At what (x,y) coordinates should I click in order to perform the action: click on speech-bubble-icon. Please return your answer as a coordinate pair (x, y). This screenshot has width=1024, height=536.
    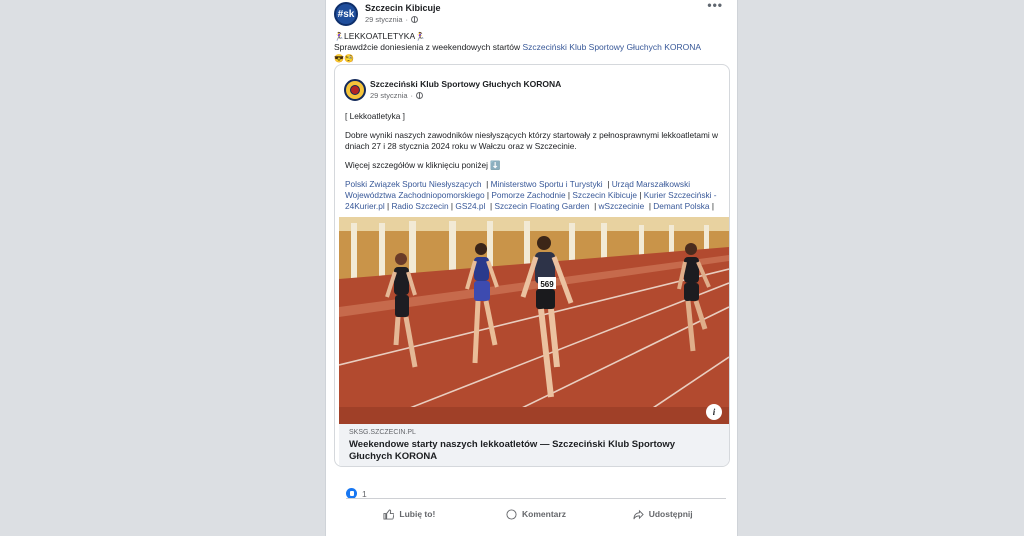
    Looking at the image, I should click on (511, 514).